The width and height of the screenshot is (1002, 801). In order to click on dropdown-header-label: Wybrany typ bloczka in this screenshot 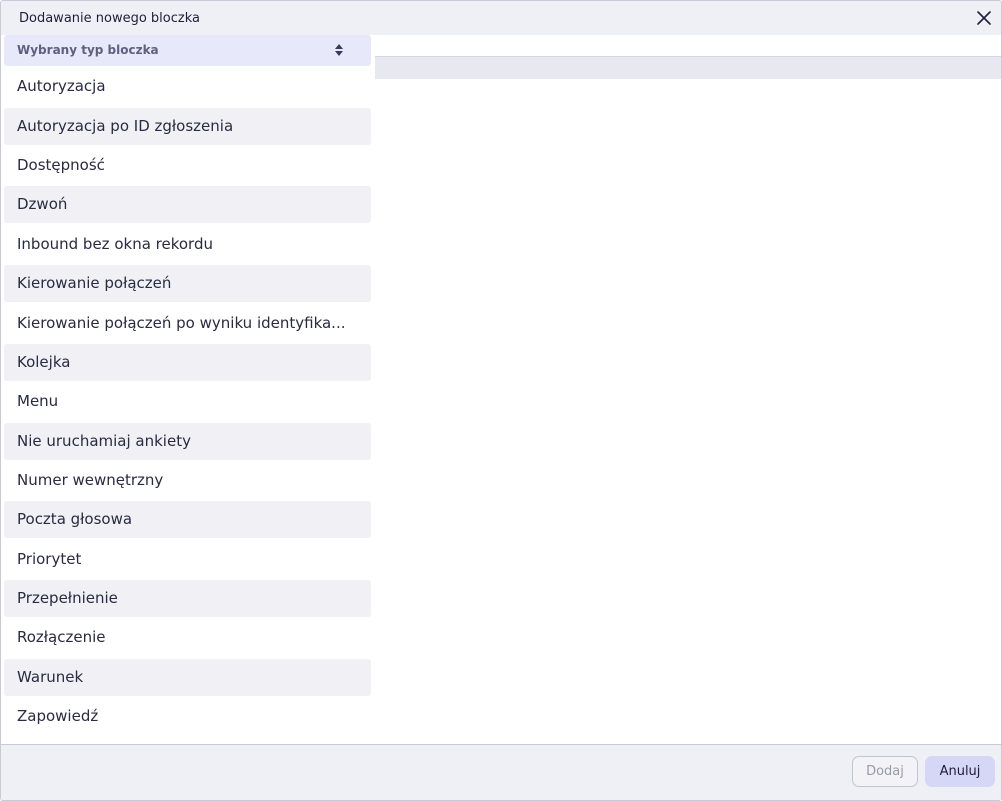, I will do `click(88, 50)`.